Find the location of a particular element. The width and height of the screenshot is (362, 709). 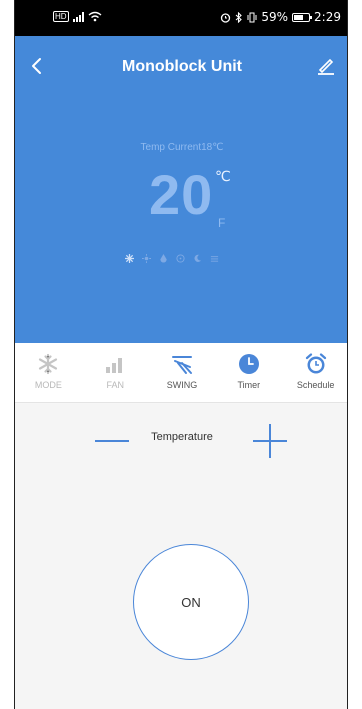

fan-icon is located at coordinates (180, 256).